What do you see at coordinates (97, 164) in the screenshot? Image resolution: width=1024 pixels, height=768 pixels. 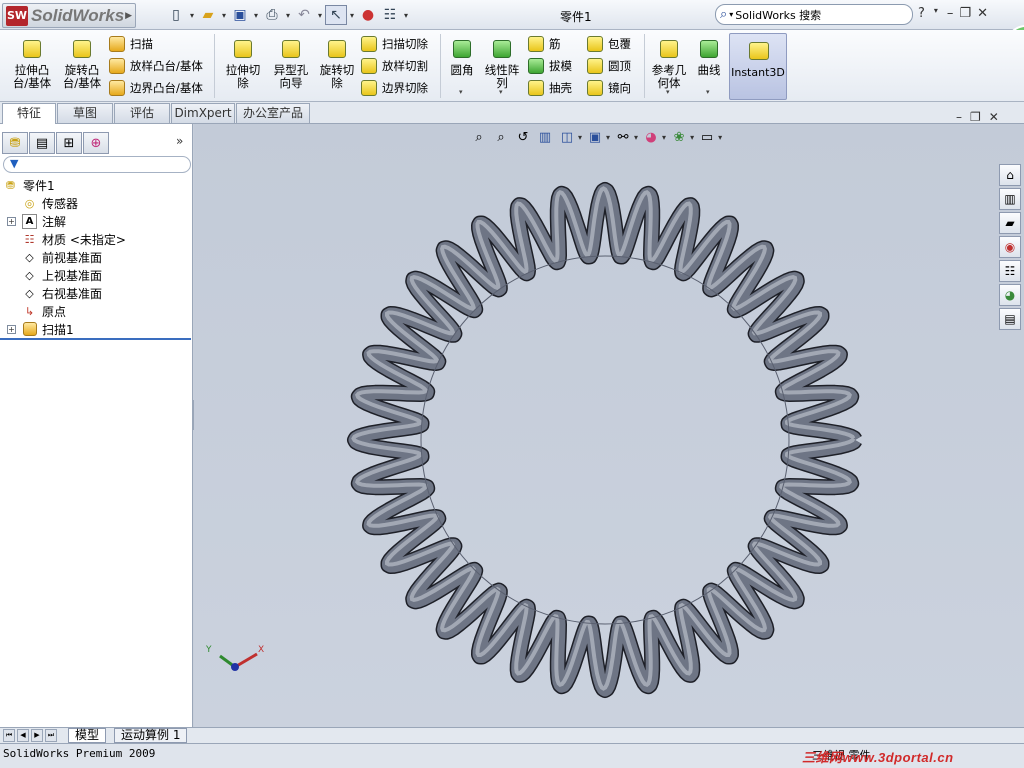 I see `feature-filter-input: ▼` at bounding box center [97, 164].